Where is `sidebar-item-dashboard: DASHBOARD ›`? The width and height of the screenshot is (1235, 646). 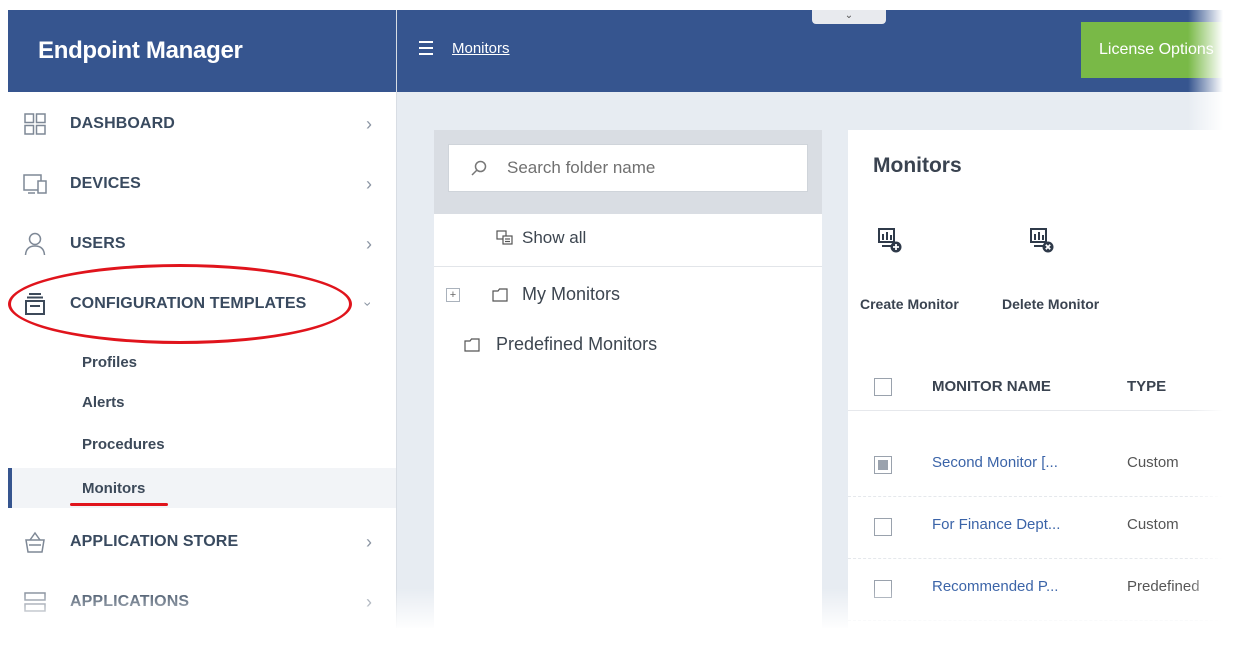
sidebar-item-dashboard: DASHBOARD › is located at coordinates (202, 124).